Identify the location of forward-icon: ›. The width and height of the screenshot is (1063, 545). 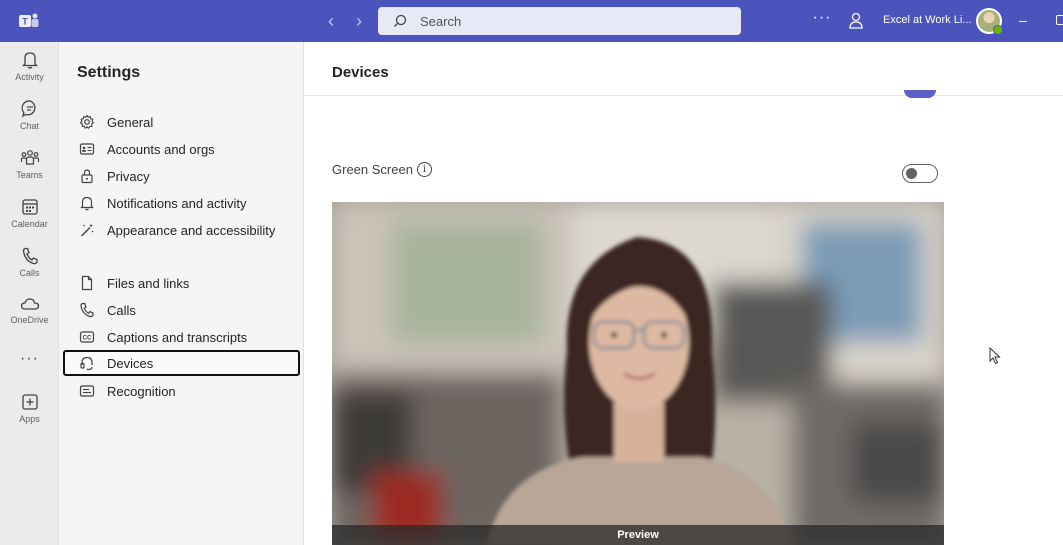
(359, 21).